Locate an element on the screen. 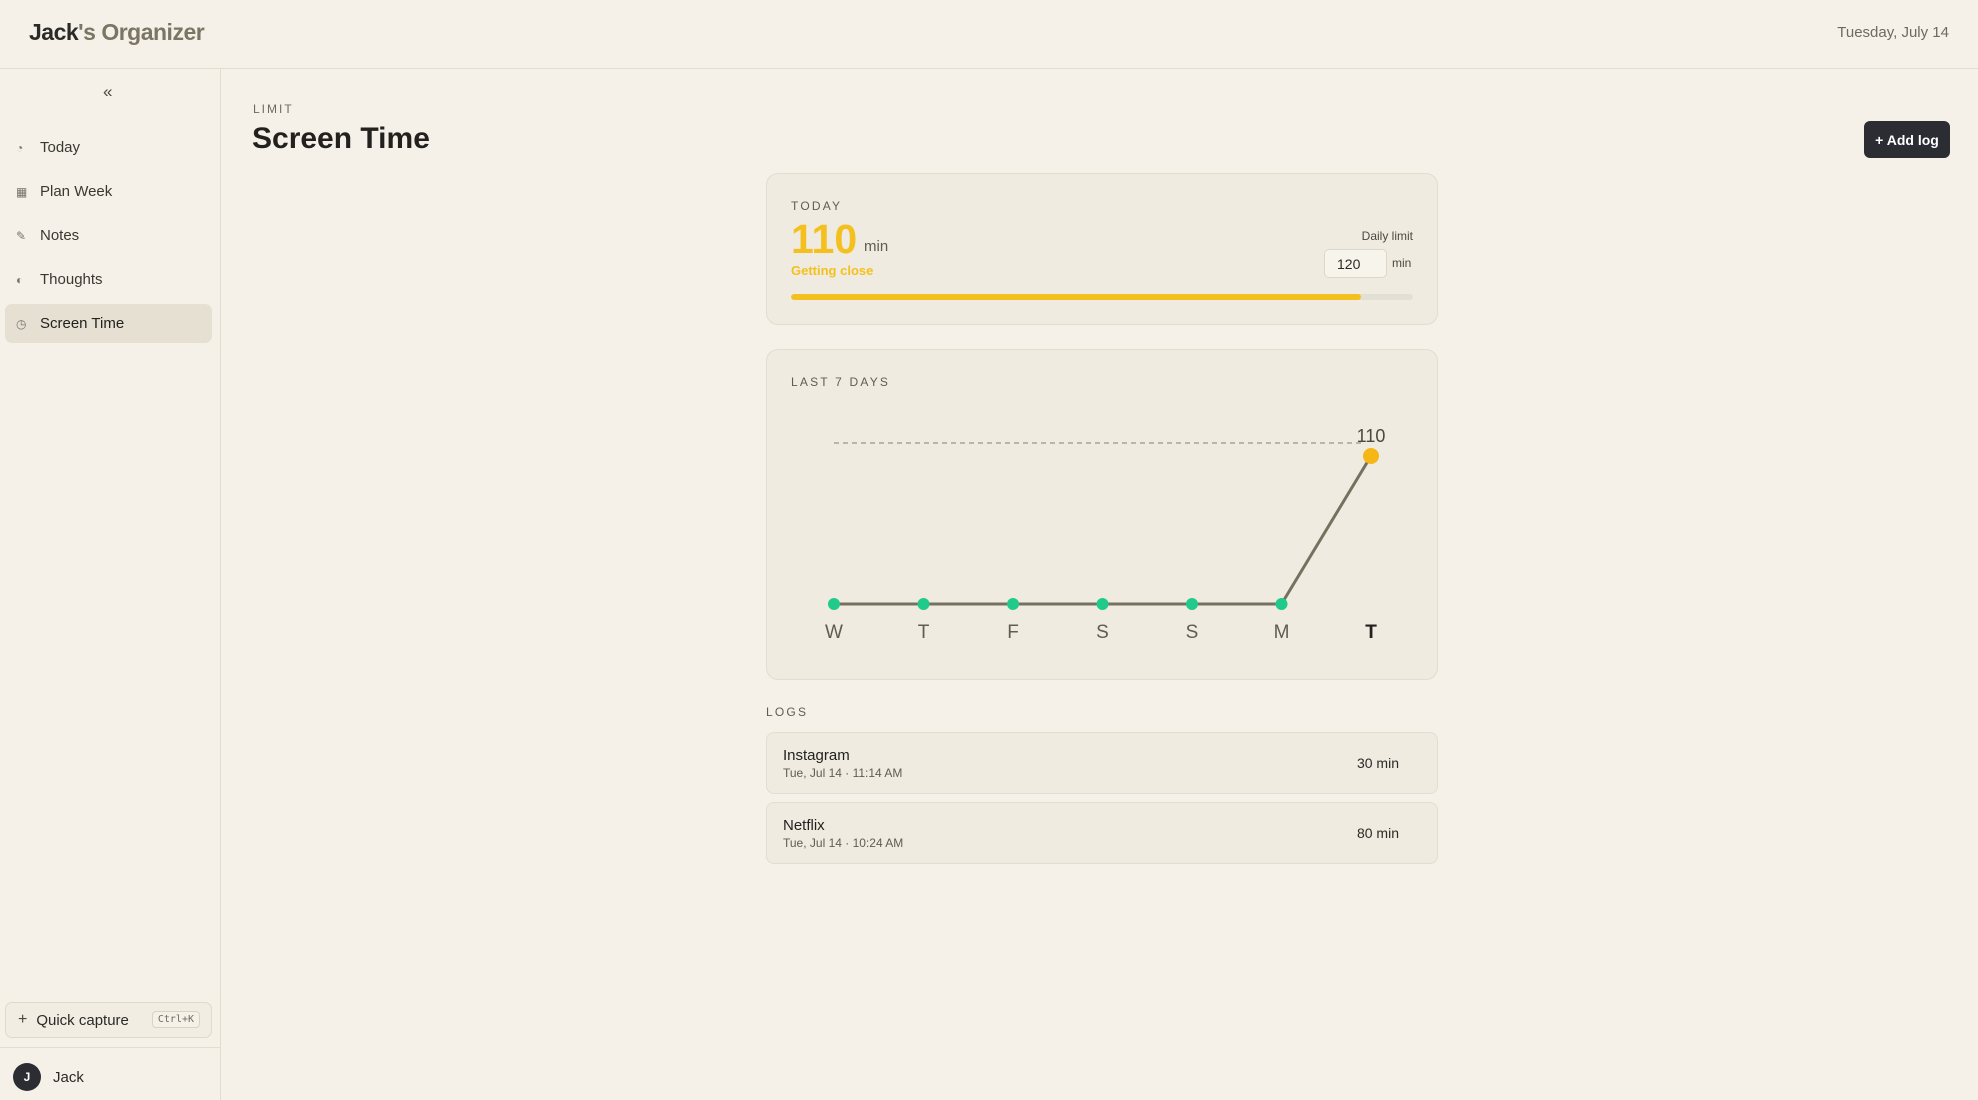  series-line is located at coordinates (1103, 530).